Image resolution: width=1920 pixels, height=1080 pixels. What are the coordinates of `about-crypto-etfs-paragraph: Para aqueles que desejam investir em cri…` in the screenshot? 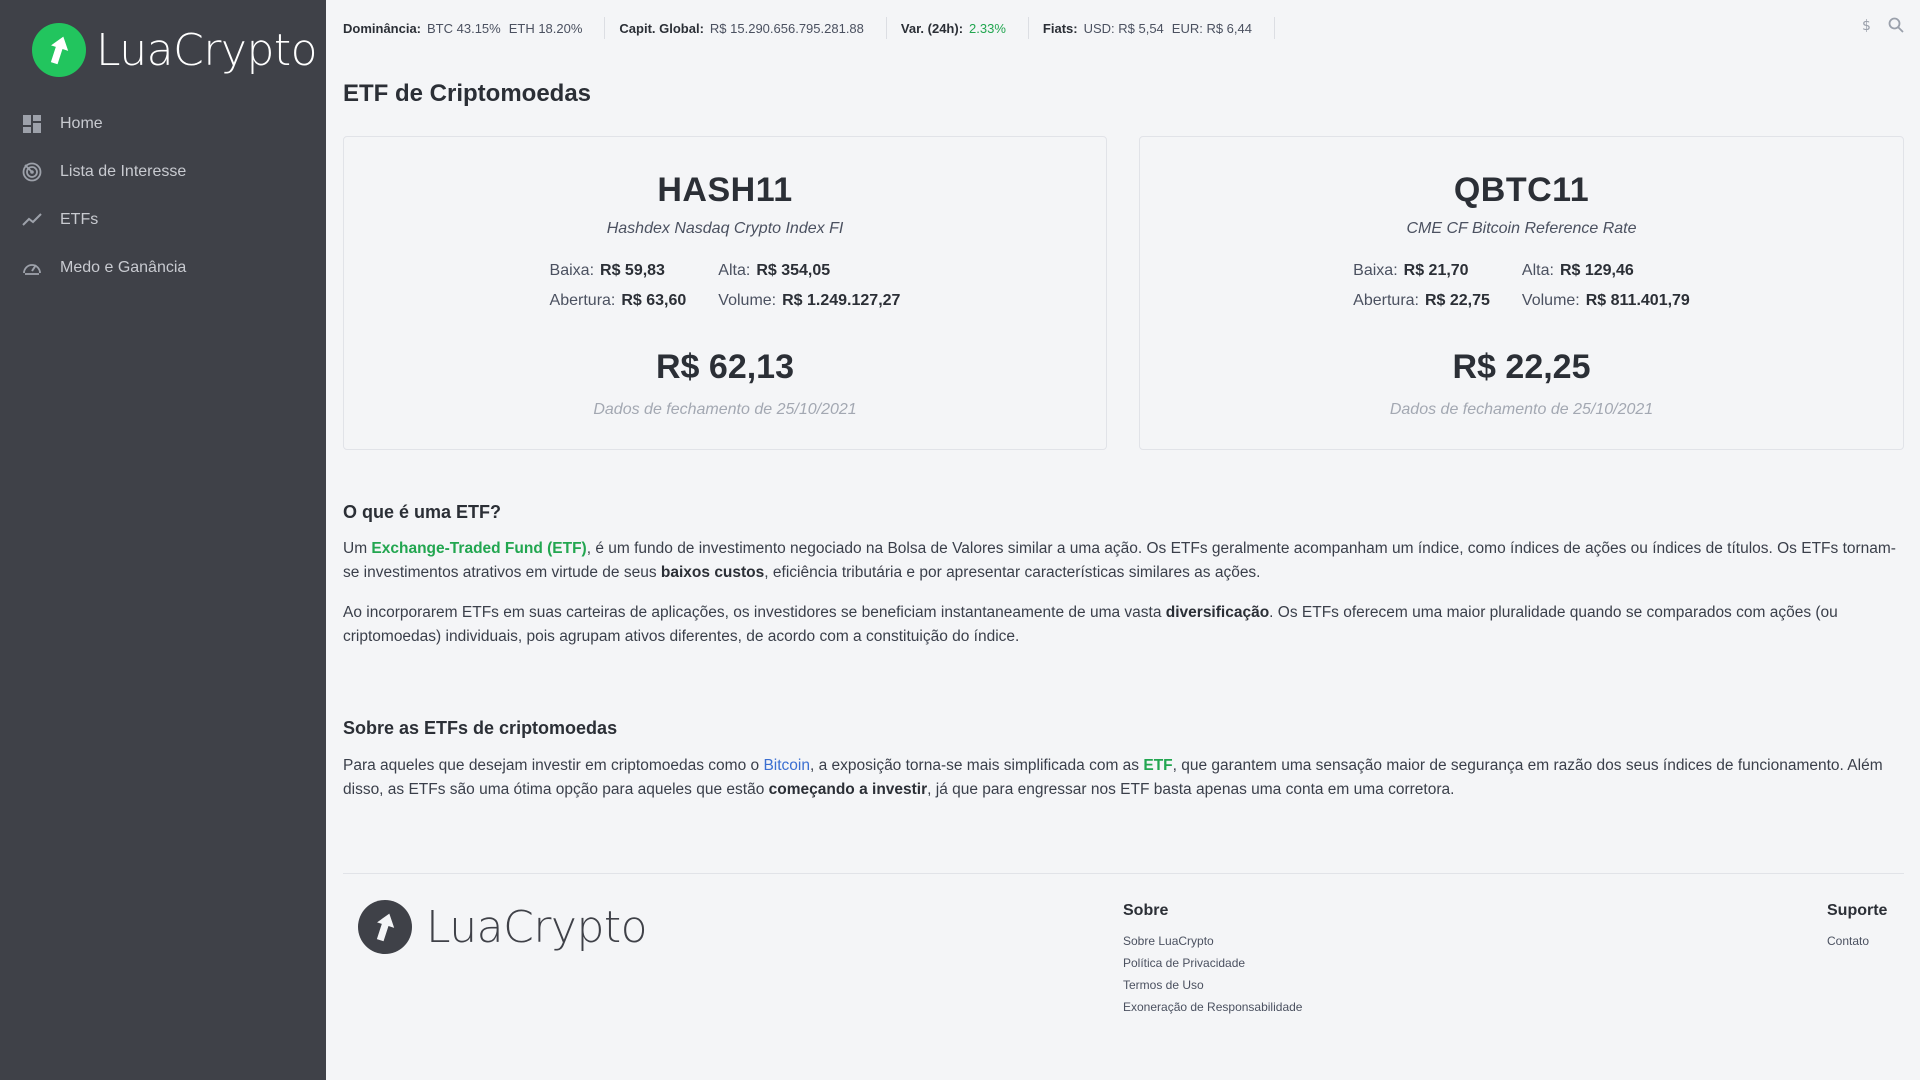 It's located at (1123, 778).